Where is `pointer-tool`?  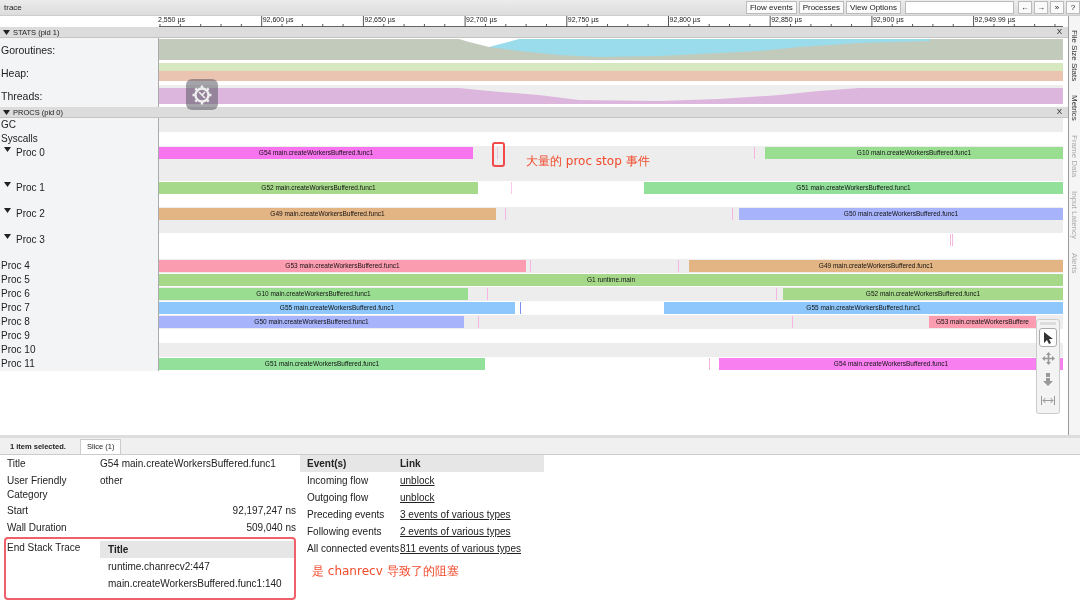
pointer-tool is located at coordinates (1048, 337).